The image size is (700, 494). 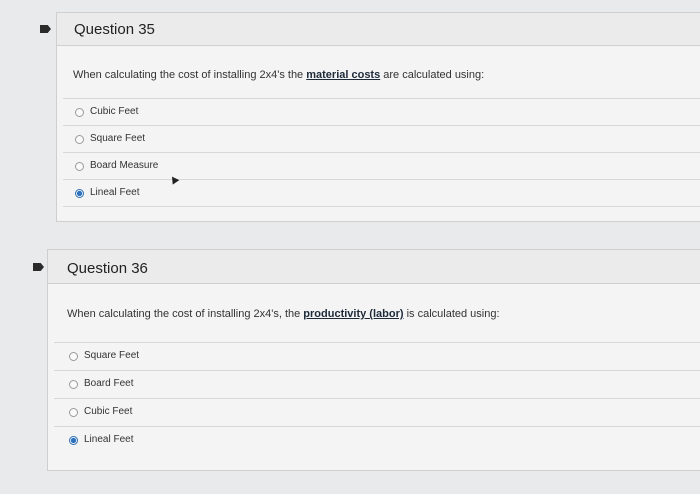 What do you see at coordinates (353, 314) in the screenshot?
I see `question-36-keyword: productivity (labor)` at bounding box center [353, 314].